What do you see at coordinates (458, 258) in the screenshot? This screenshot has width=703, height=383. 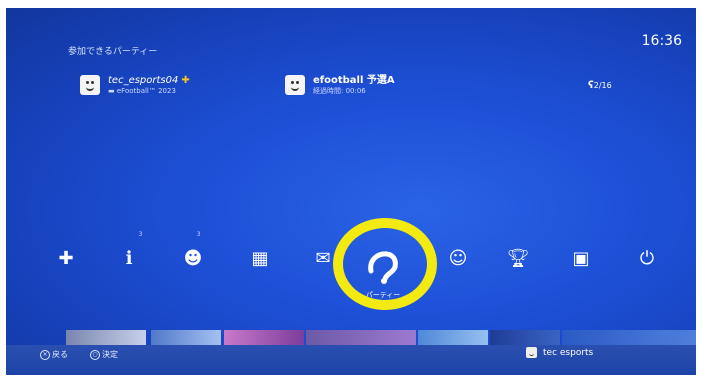 I see `profile-icon: ☺` at bounding box center [458, 258].